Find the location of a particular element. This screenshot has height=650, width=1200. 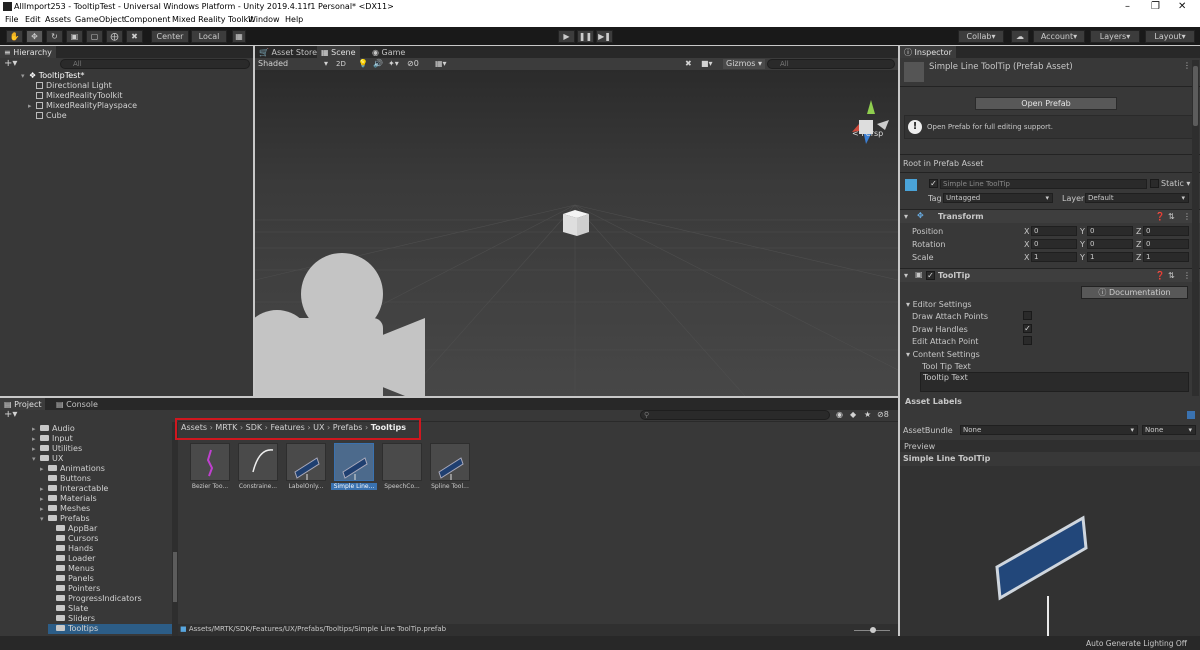

folder-tree-item: Cursors is located at coordinates (110, 539).